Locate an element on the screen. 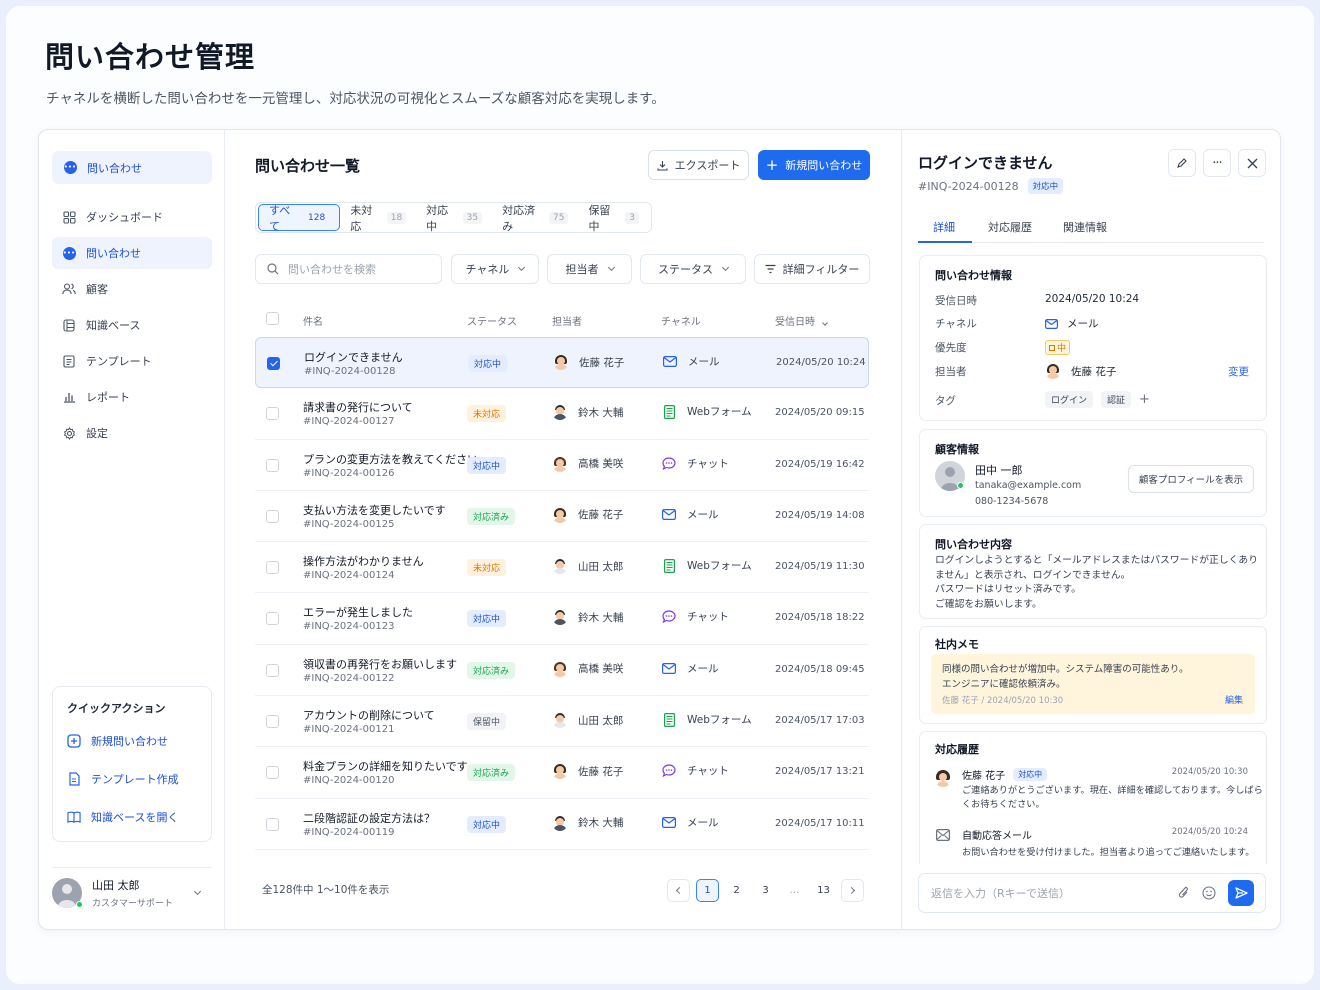 This screenshot has width=1320, height=990. status-badge: 未対応 is located at coordinates (487, 414).